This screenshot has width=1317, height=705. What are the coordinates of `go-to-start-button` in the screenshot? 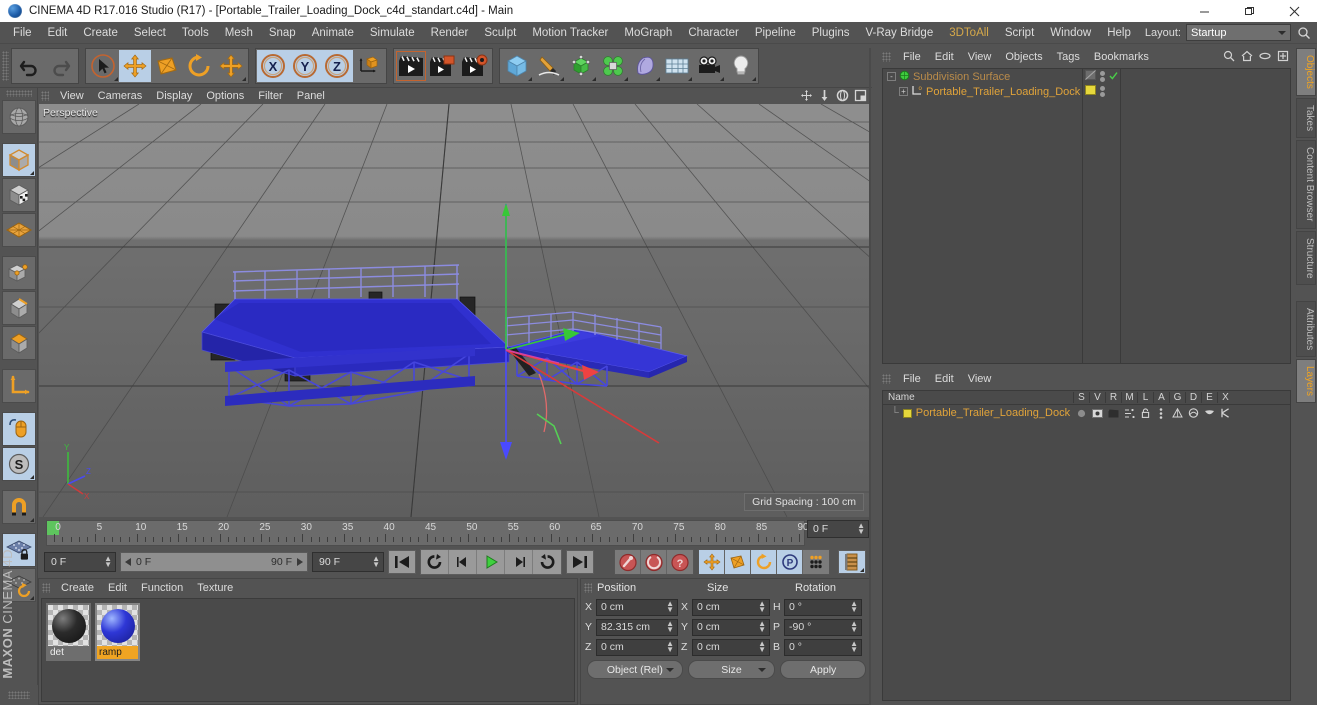 It's located at (402, 562).